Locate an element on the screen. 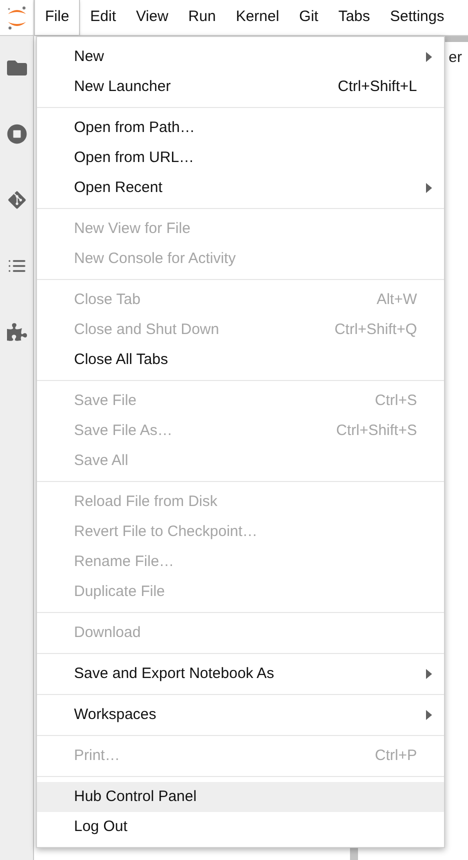 The image size is (468, 860). menu-title: Kernel is located at coordinates (258, 17).